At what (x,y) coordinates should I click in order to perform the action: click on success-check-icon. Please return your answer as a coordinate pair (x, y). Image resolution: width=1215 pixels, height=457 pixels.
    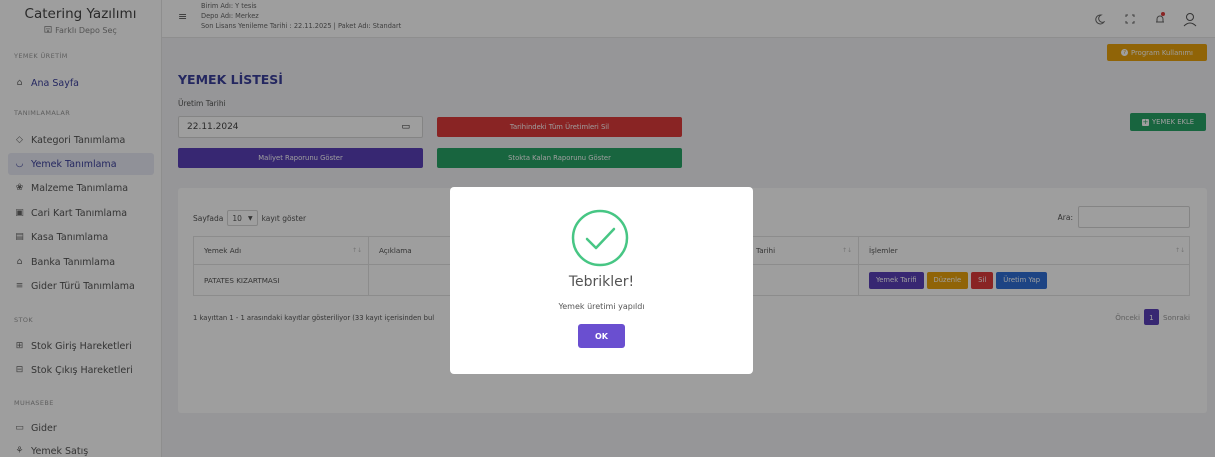
    Looking at the image, I should click on (600, 238).